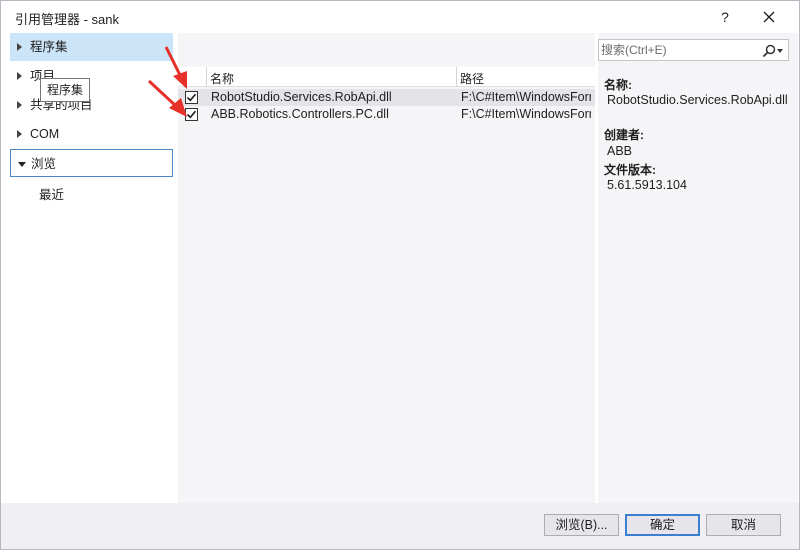  Describe the element at coordinates (400, 17) in the screenshot. I see `title-bar: 引用管理器 - sank ?` at that location.